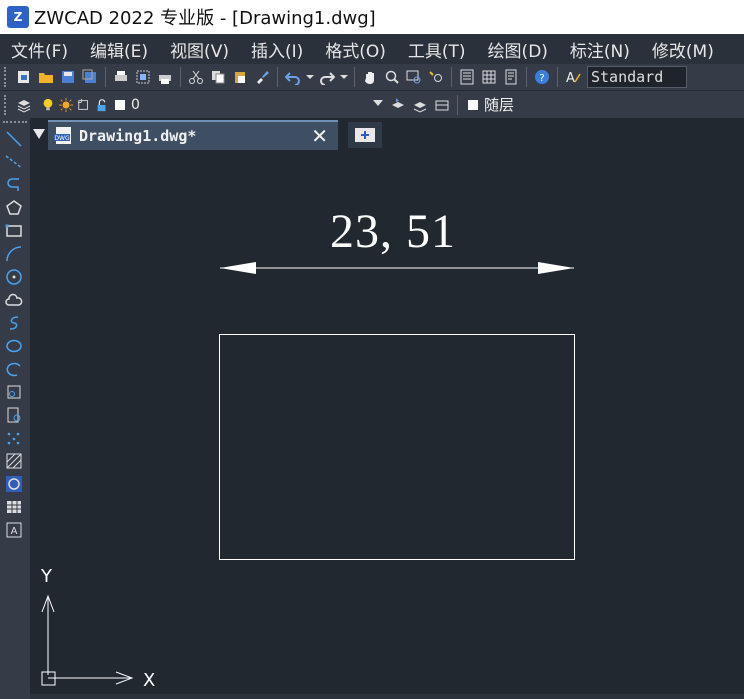 This screenshot has width=744, height=699. I want to click on tab-list-dropdown-icon, so click(39, 134).